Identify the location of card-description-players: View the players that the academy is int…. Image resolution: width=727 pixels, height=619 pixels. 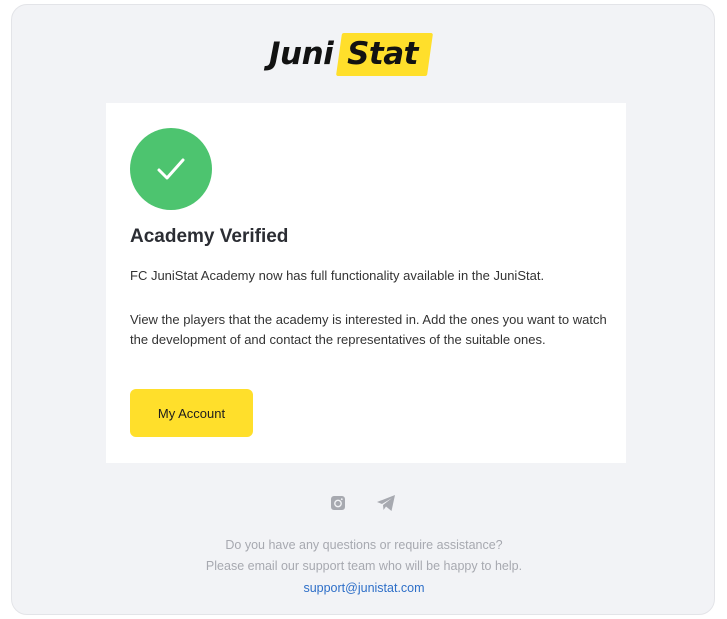
(368, 329).